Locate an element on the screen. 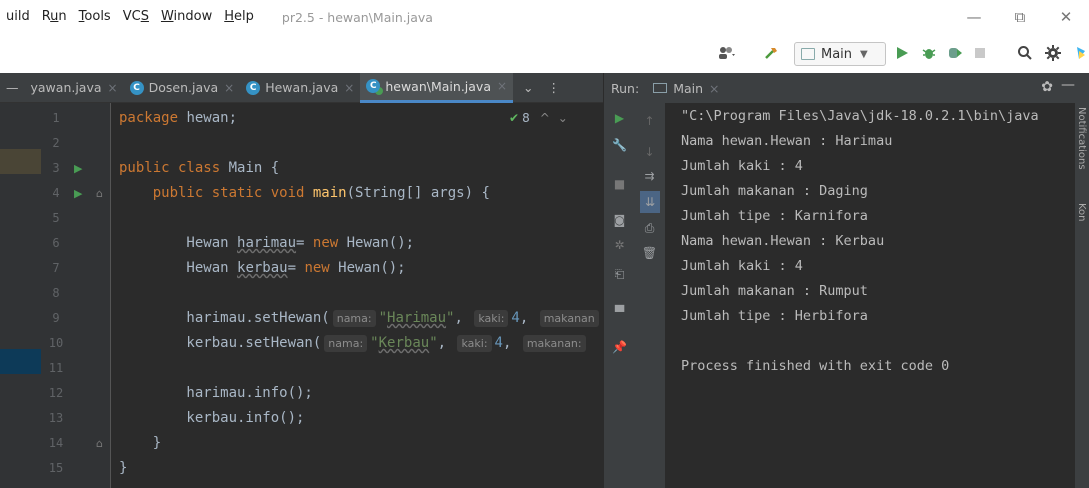 The height and width of the screenshot is (488, 1089). minimize-button: — is located at coordinates (974, 17).